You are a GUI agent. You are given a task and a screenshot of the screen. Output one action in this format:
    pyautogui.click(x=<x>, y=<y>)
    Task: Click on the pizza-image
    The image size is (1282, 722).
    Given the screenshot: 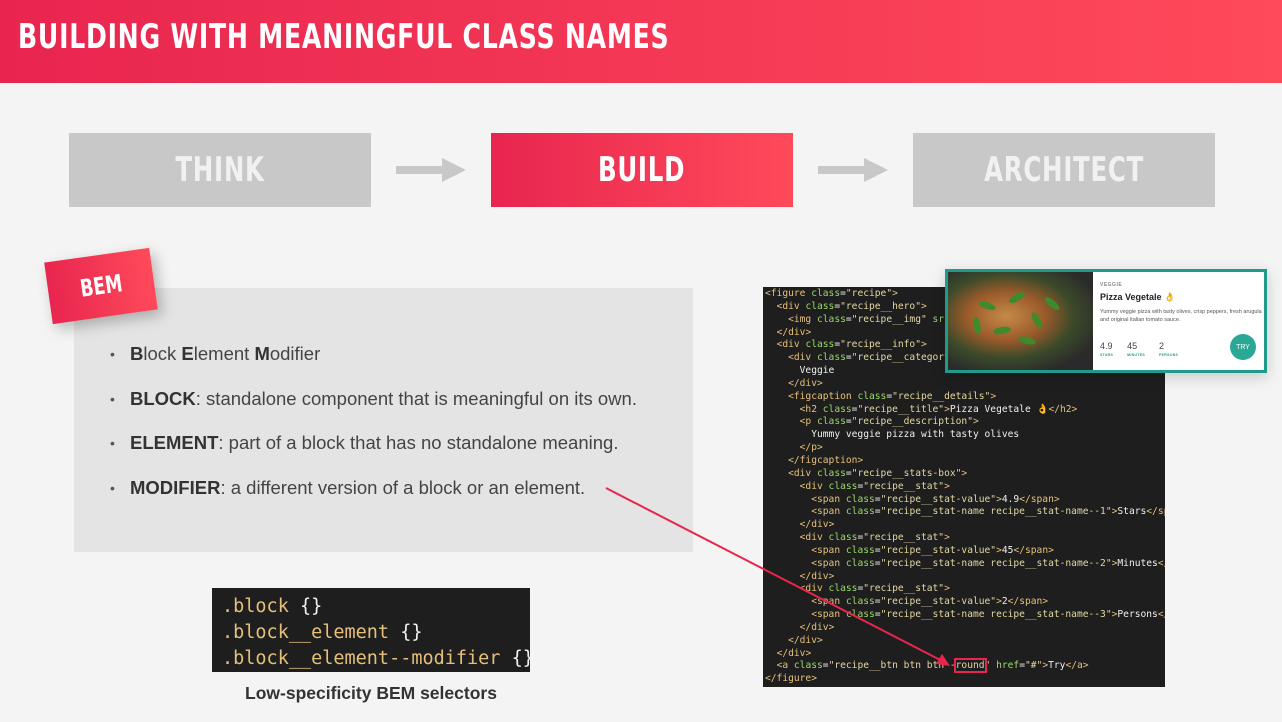 What is the action you would take?
    pyautogui.click(x=1020, y=321)
    